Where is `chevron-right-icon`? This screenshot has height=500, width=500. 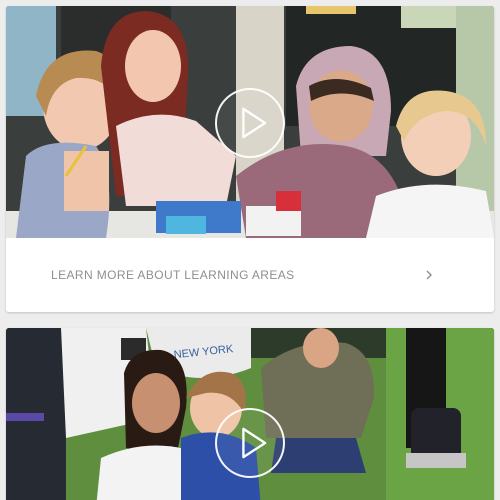 chevron-right-icon is located at coordinates (429, 275).